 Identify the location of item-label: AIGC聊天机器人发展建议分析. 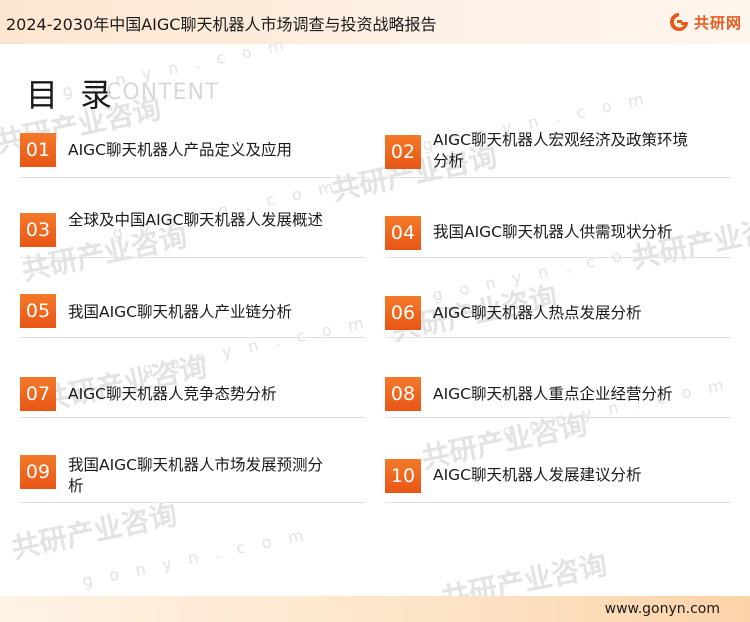
(537, 475).